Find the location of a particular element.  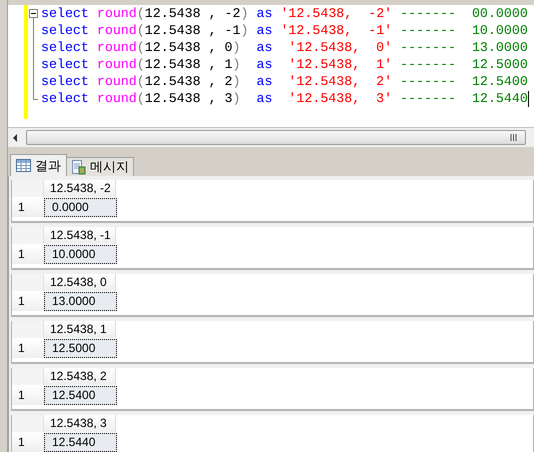

result-tab: 결과 is located at coordinates (38, 165).